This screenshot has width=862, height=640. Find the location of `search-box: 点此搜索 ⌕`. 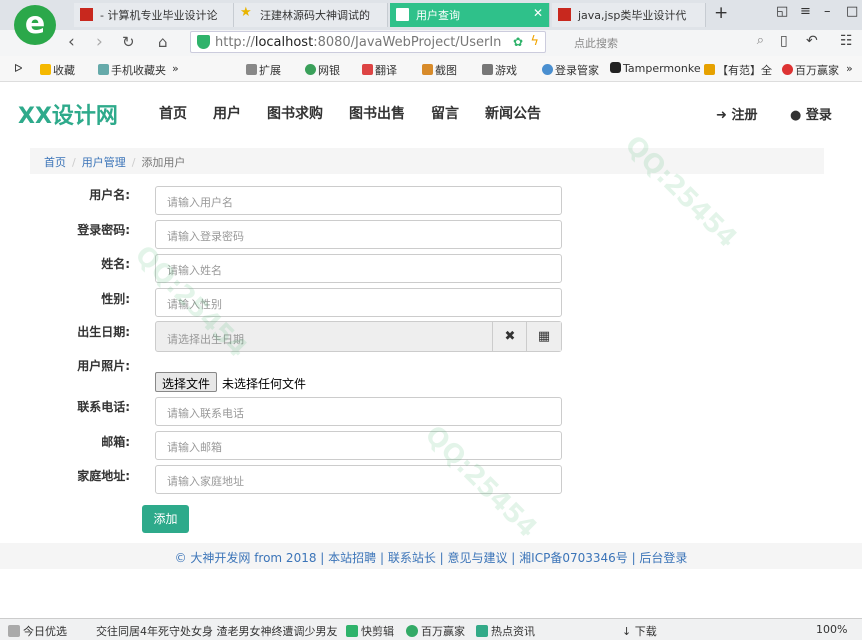

search-box: 点此搜索 ⌕ is located at coordinates (668, 42).